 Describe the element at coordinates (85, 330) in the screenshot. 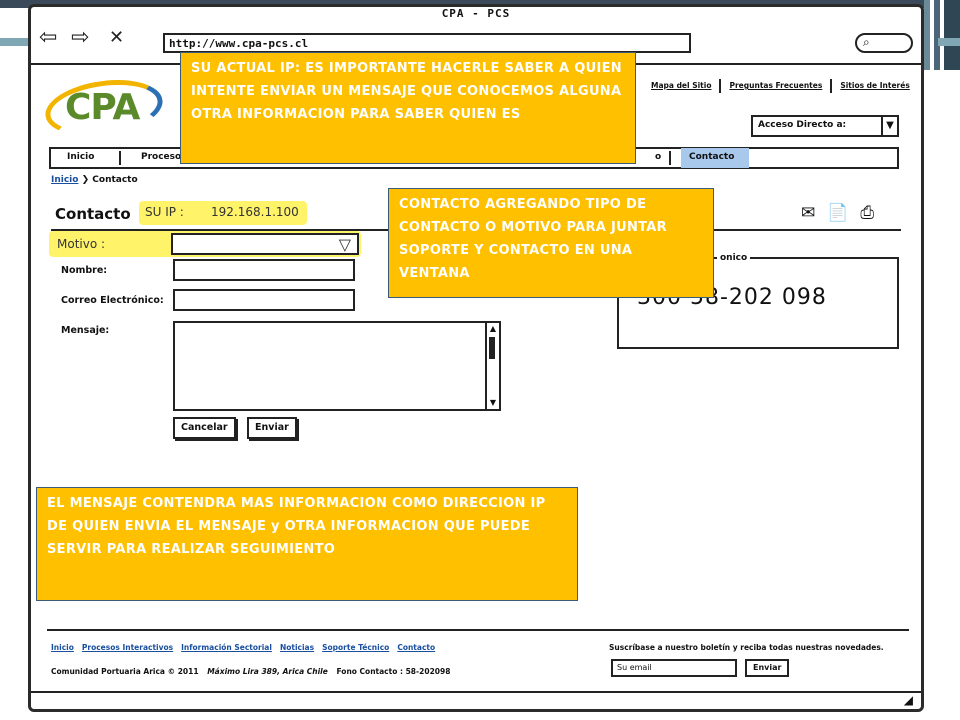

I see `message-label: Mensaje:` at that location.